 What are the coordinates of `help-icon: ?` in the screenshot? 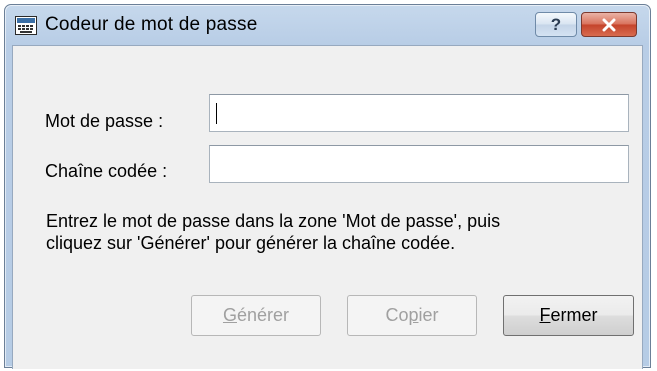 It's located at (556, 24).